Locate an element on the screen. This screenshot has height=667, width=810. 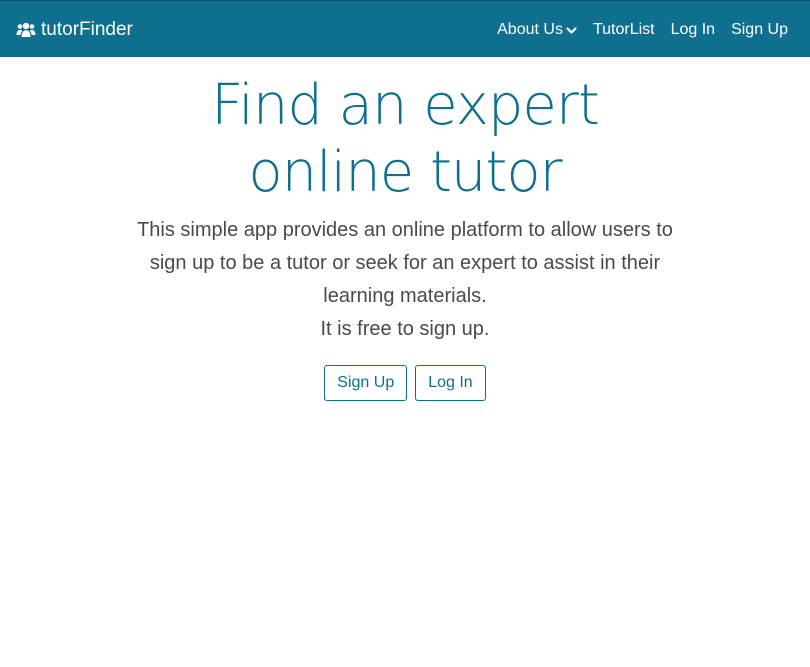
hero-buttons: Sign Up Log In is located at coordinates (405, 383).